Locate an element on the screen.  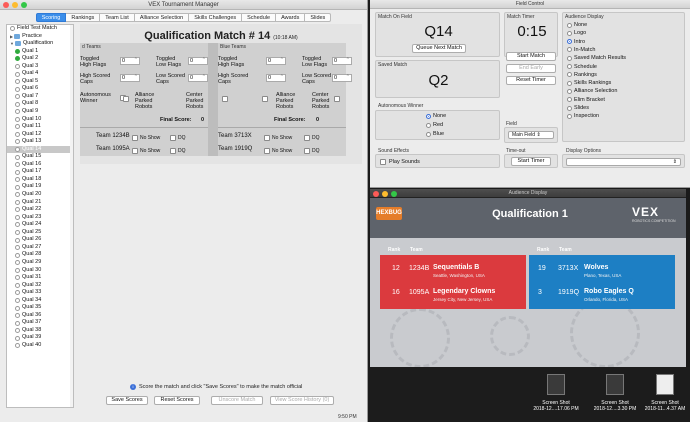
tree-item-qual: Qual 29 is located at coordinates (40, 263).